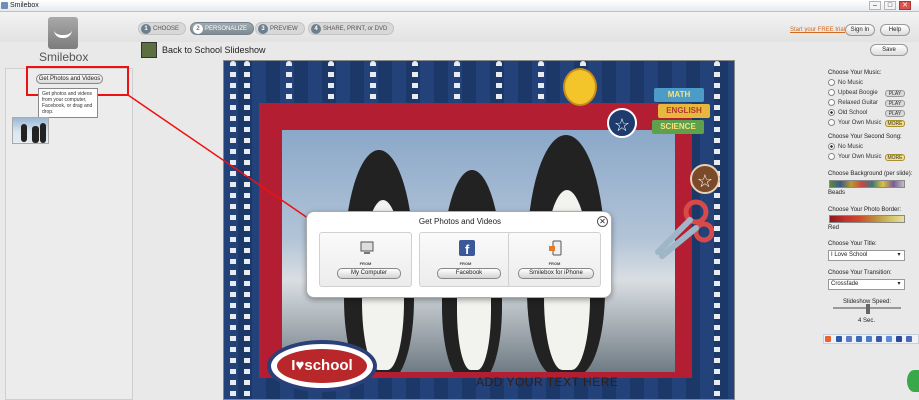 The height and width of the screenshot is (400, 919). I want to click on step-personalize: 2 PERSONALIZE, so click(222, 28).